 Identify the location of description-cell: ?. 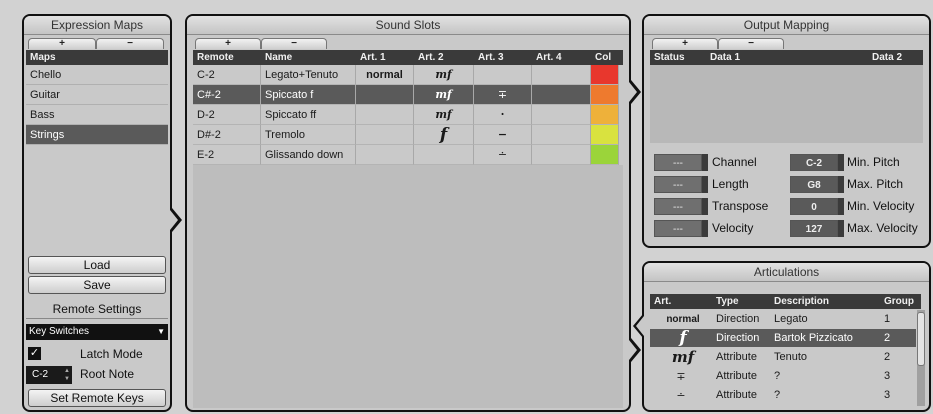
(777, 376).